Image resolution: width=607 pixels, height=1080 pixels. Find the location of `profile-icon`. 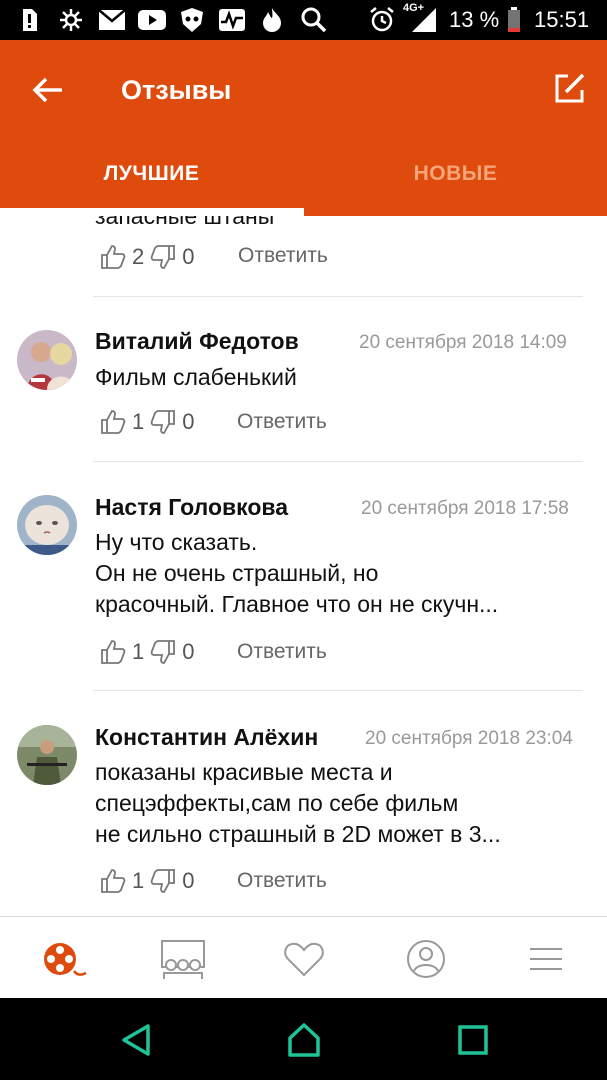

profile-icon is located at coordinates (426, 959).